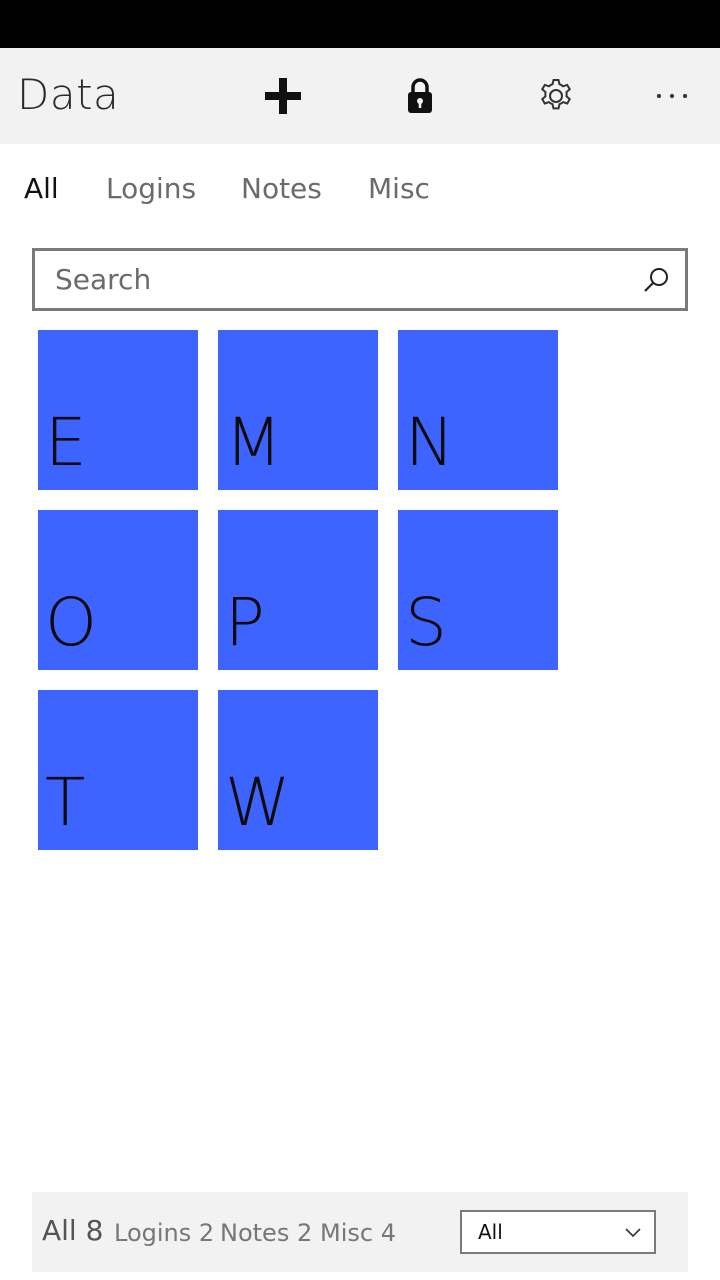 The width and height of the screenshot is (720, 1280). I want to click on search-icon, so click(656, 280).